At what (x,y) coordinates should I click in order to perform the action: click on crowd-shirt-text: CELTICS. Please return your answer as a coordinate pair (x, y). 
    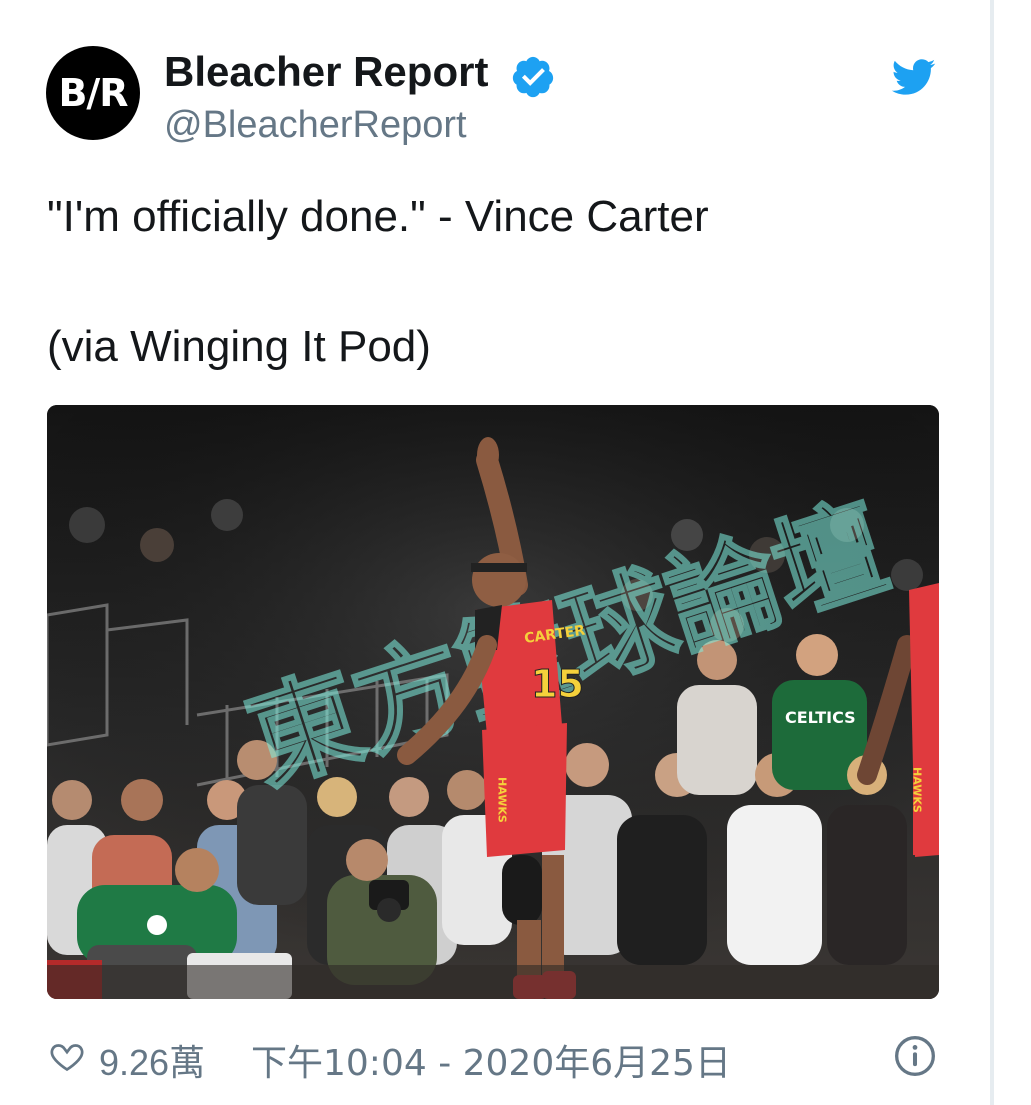
    Looking at the image, I should click on (820, 717).